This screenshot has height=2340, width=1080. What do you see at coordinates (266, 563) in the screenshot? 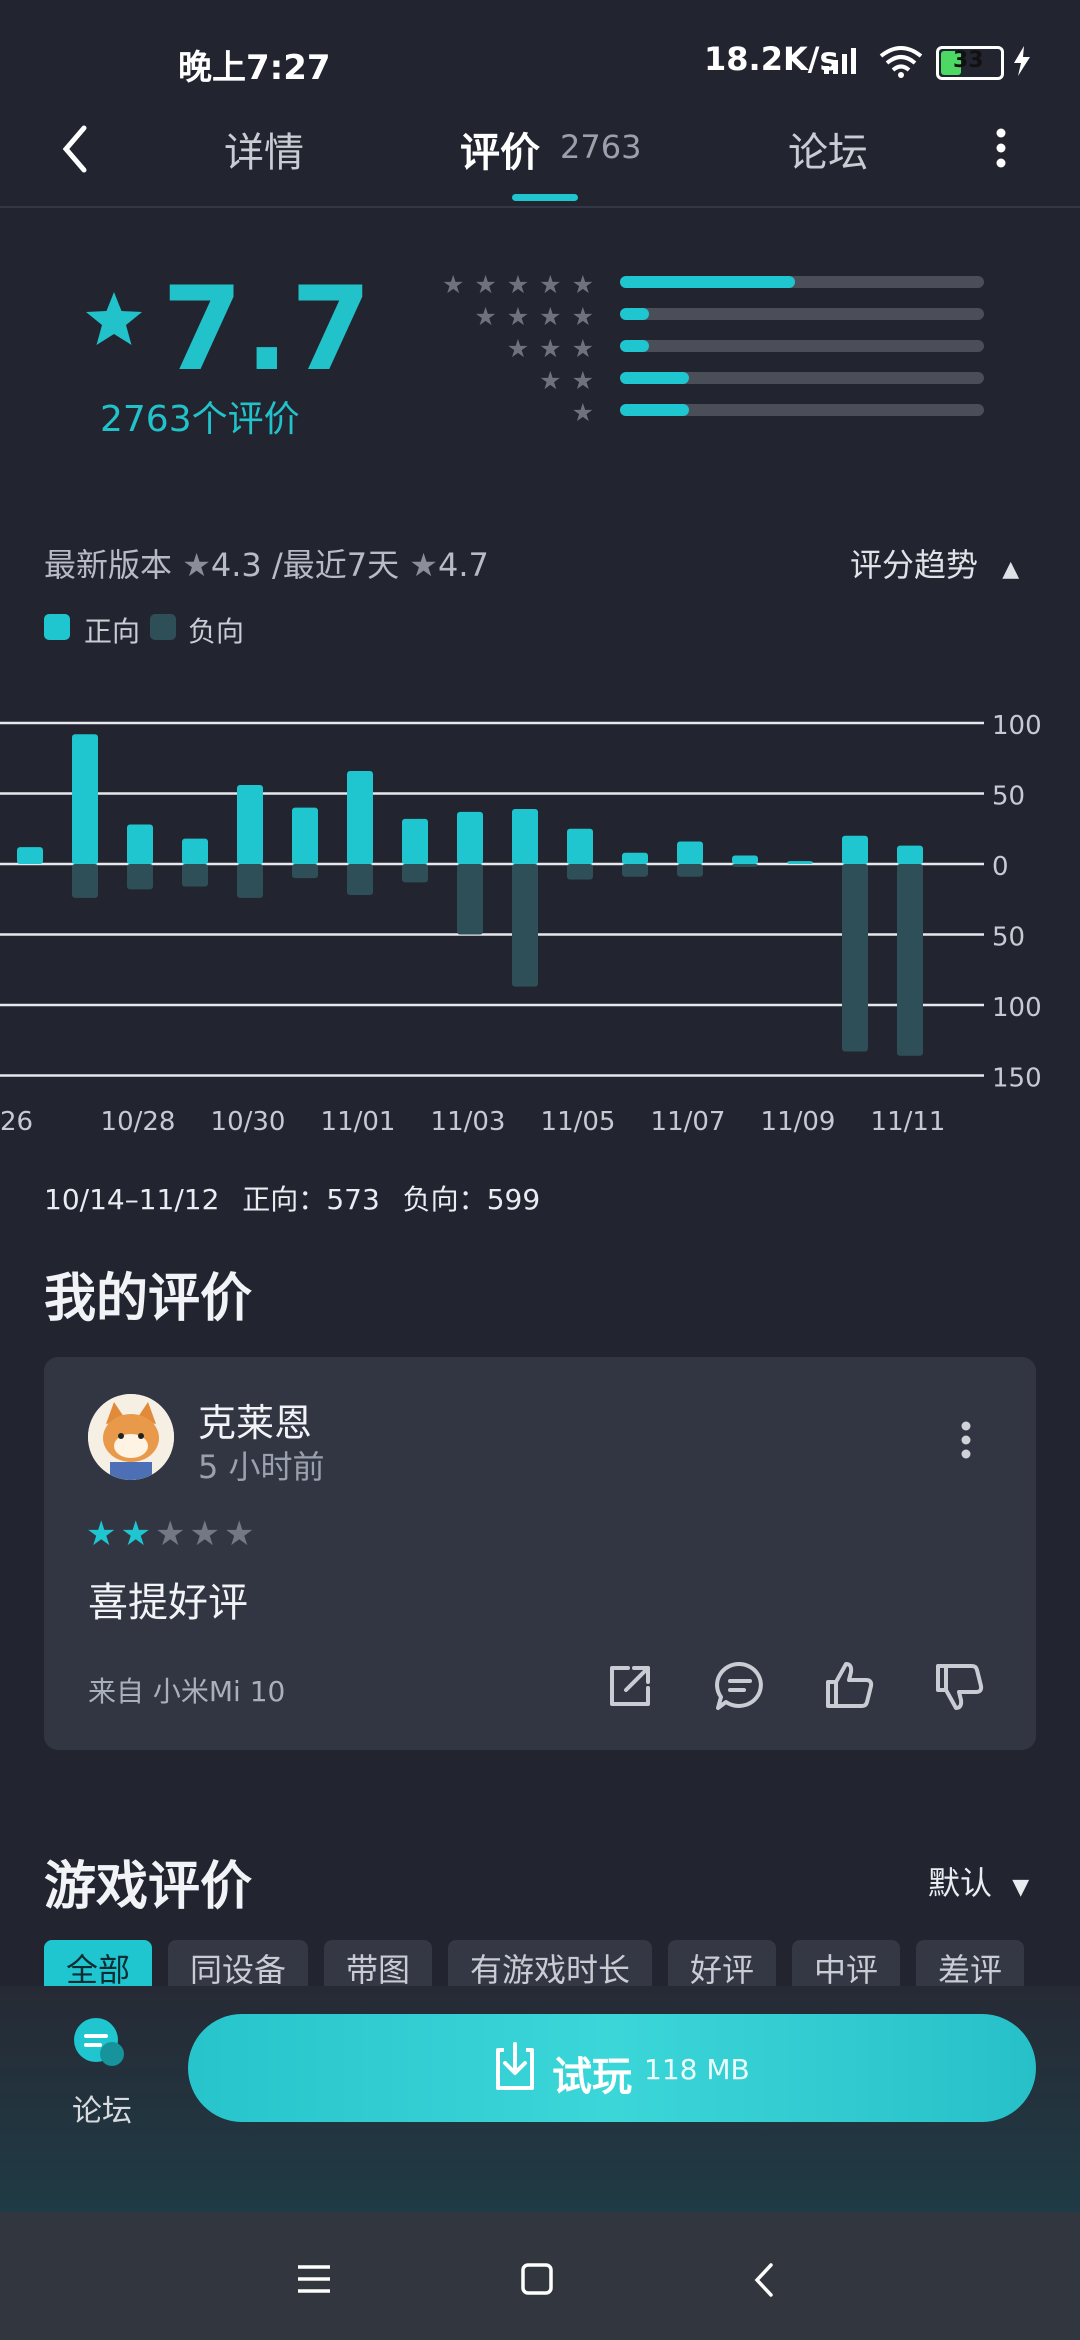
I see `version-rating-line: 最新版本 ★4.3 /最近7天 ★4.7` at bounding box center [266, 563].